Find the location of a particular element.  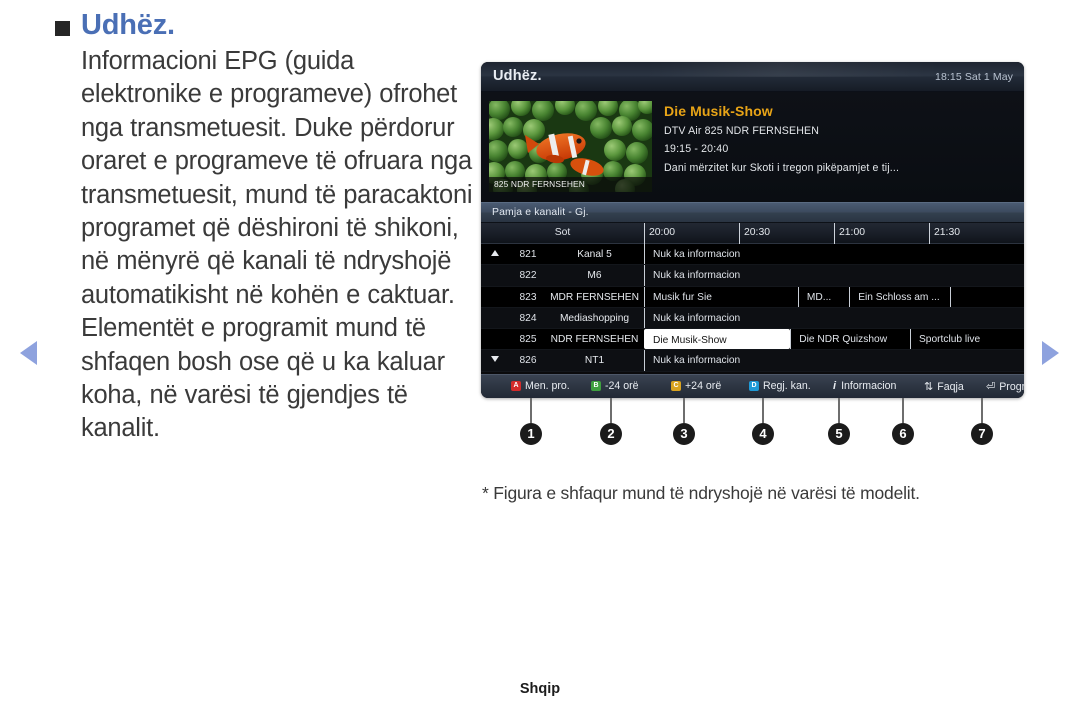

toolbar-button-label: Programi is located at coordinates (1011, 386).